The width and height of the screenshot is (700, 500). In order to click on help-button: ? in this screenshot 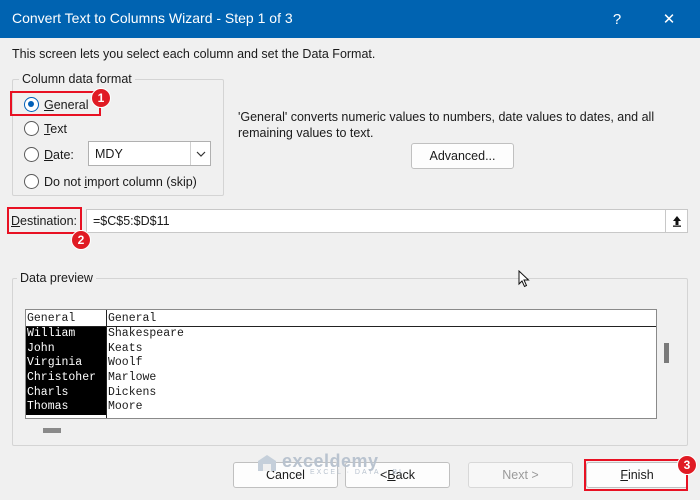, I will do `click(617, 19)`.